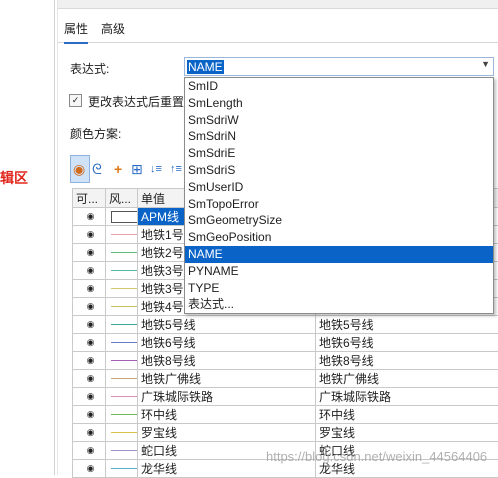  What do you see at coordinates (339, 187) in the screenshot?
I see `dropdown-option: SmUserID` at bounding box center [339, 187].